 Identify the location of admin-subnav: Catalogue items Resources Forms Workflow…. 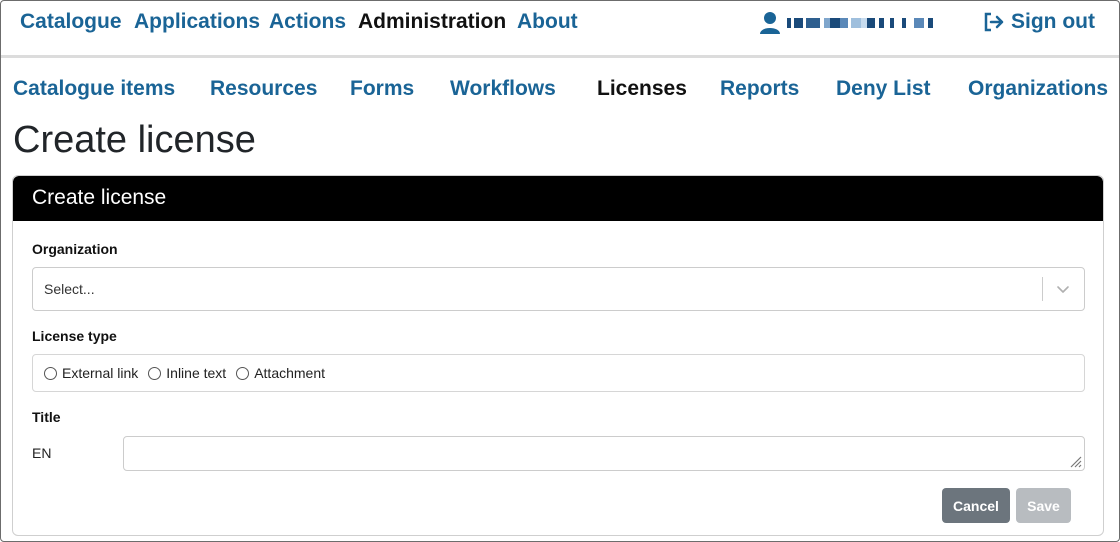
(560, 92).